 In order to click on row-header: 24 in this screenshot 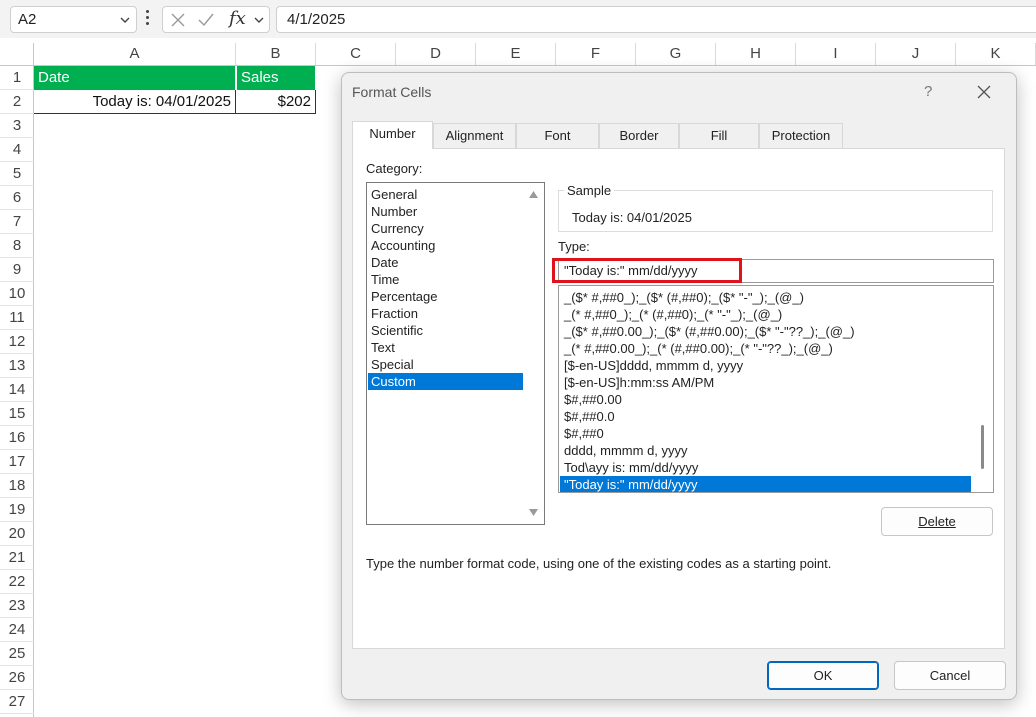, I will do `click(17, 630)`.